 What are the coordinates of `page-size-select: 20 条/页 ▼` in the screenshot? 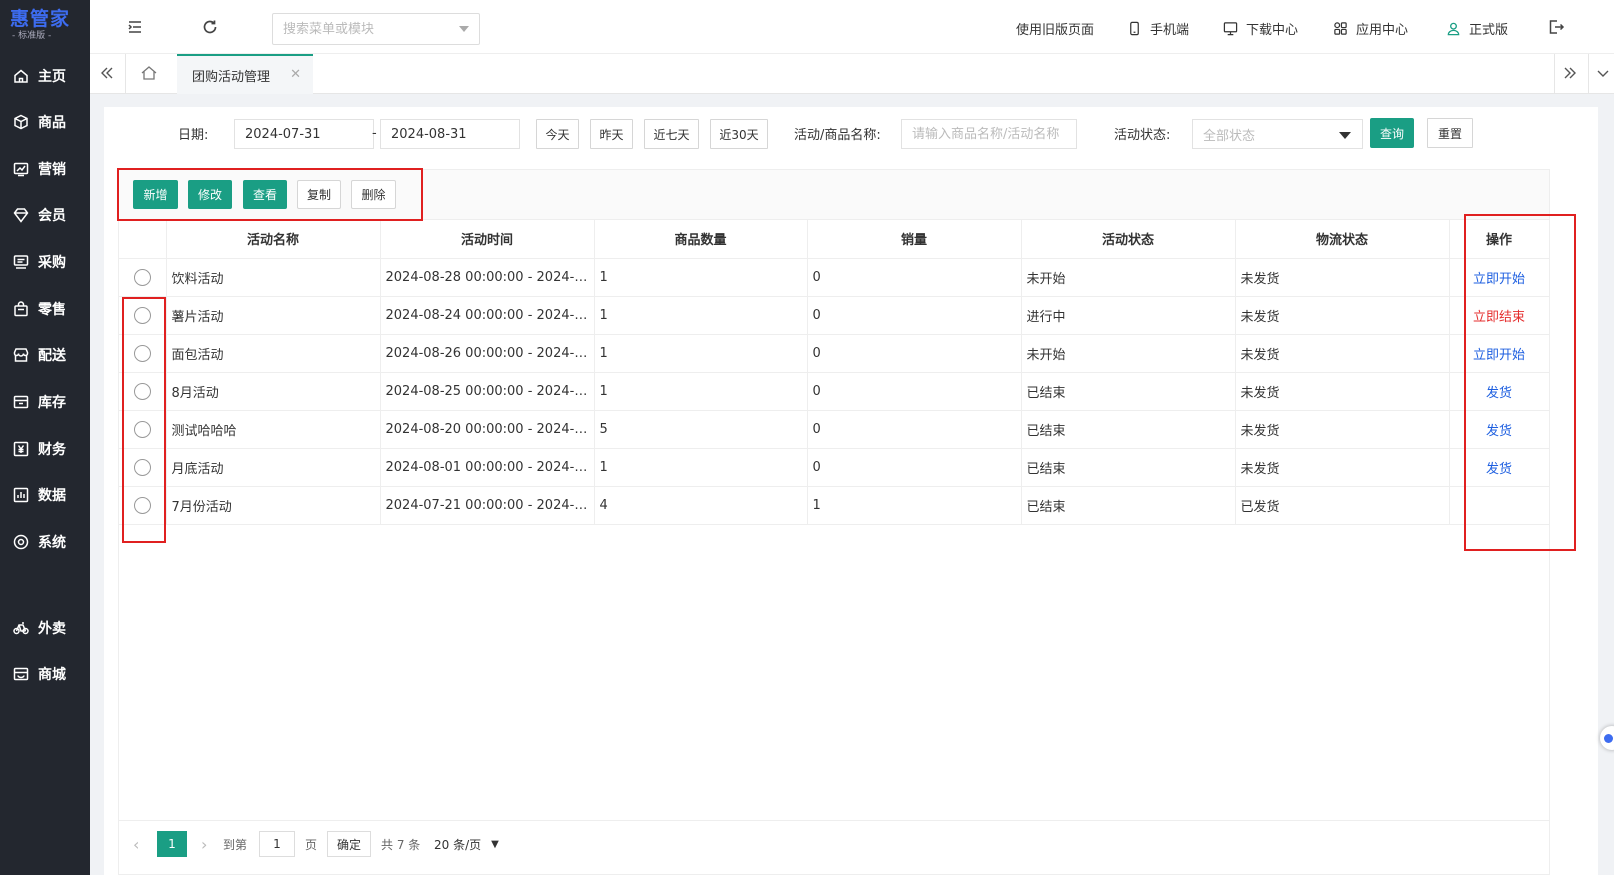 It's located at (471, 844).